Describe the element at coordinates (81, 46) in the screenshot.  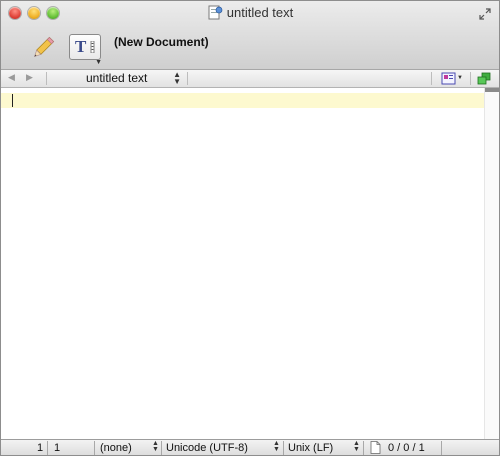
I see `text-options-icon: T` at that location.